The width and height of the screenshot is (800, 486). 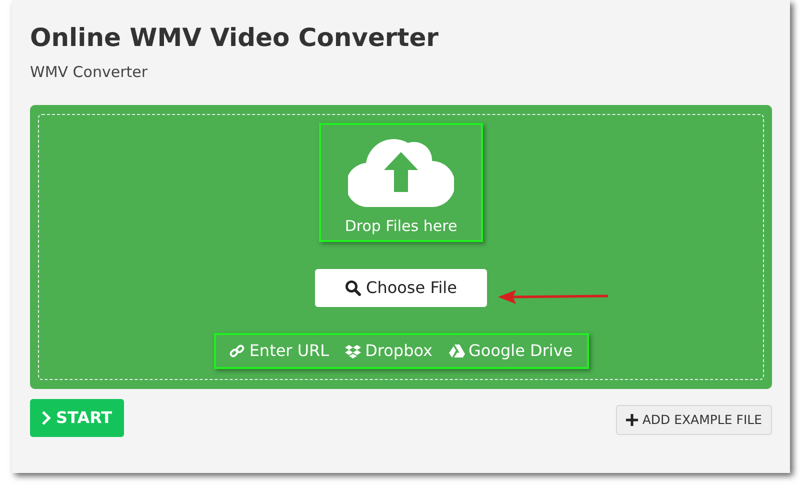 I want to click on page-subtitle: WMV Converter, so click(x=89, y=72).